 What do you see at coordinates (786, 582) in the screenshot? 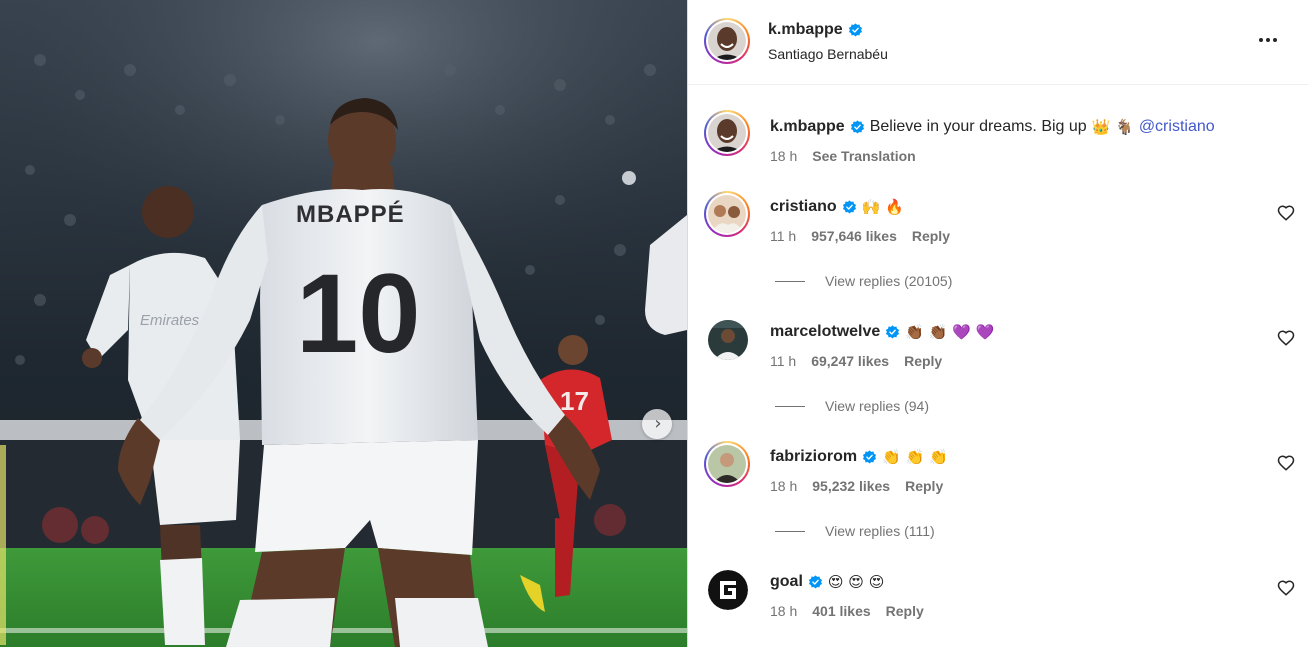
I see `comment-username: goal` at bounding box center [786, 582].